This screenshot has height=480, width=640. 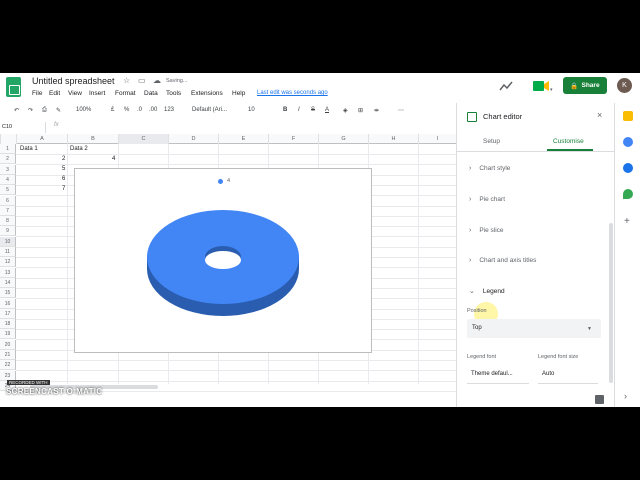 I want to click on percent-button: %, so click(x=126, y=110).